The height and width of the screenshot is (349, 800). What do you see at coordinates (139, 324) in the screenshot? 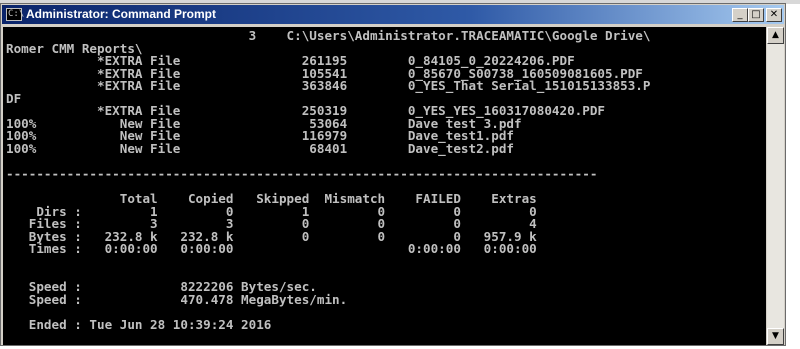
I see `console-line: Ended : Tue Jun 28 10:39:24 2016` at bounding box center [139, 324].